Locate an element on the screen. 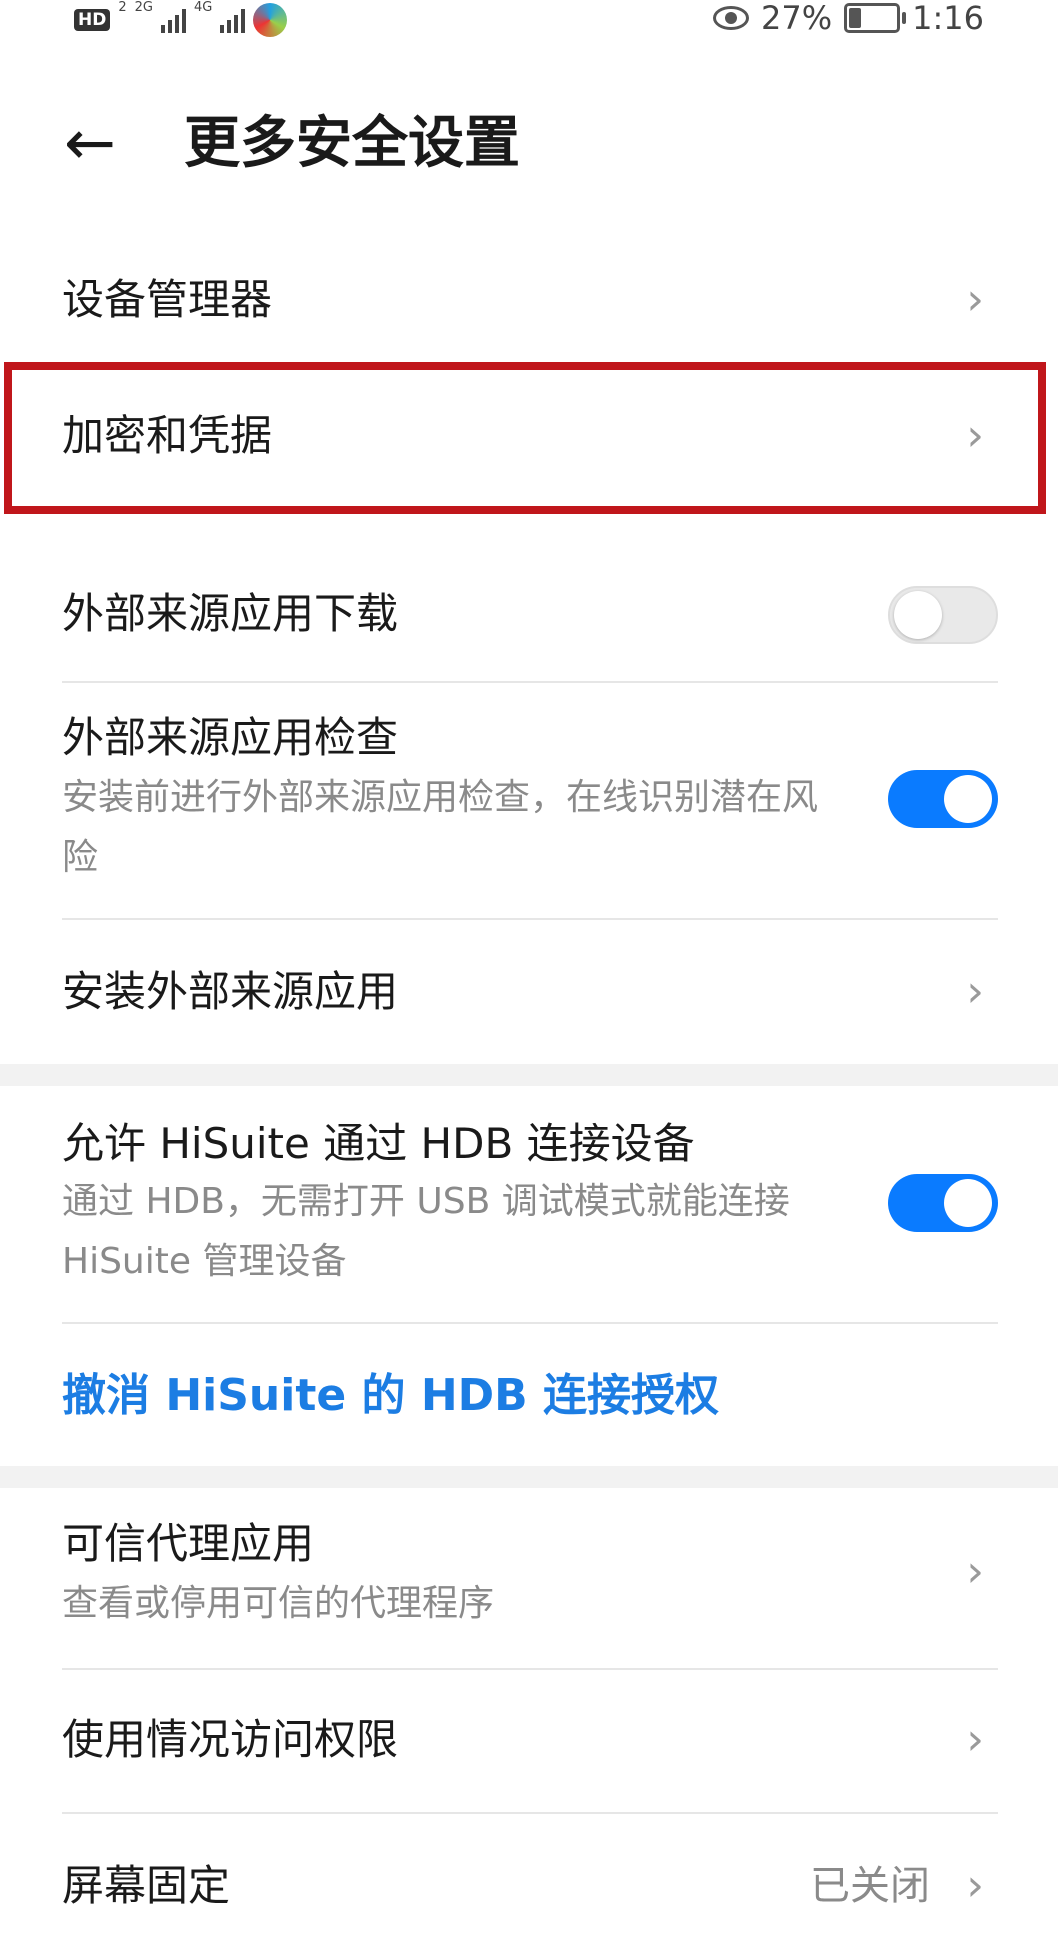 Image resolution: width=1058 pixels, height=1954 pixels. external-download-toggle is located at coordinates (943, 615).